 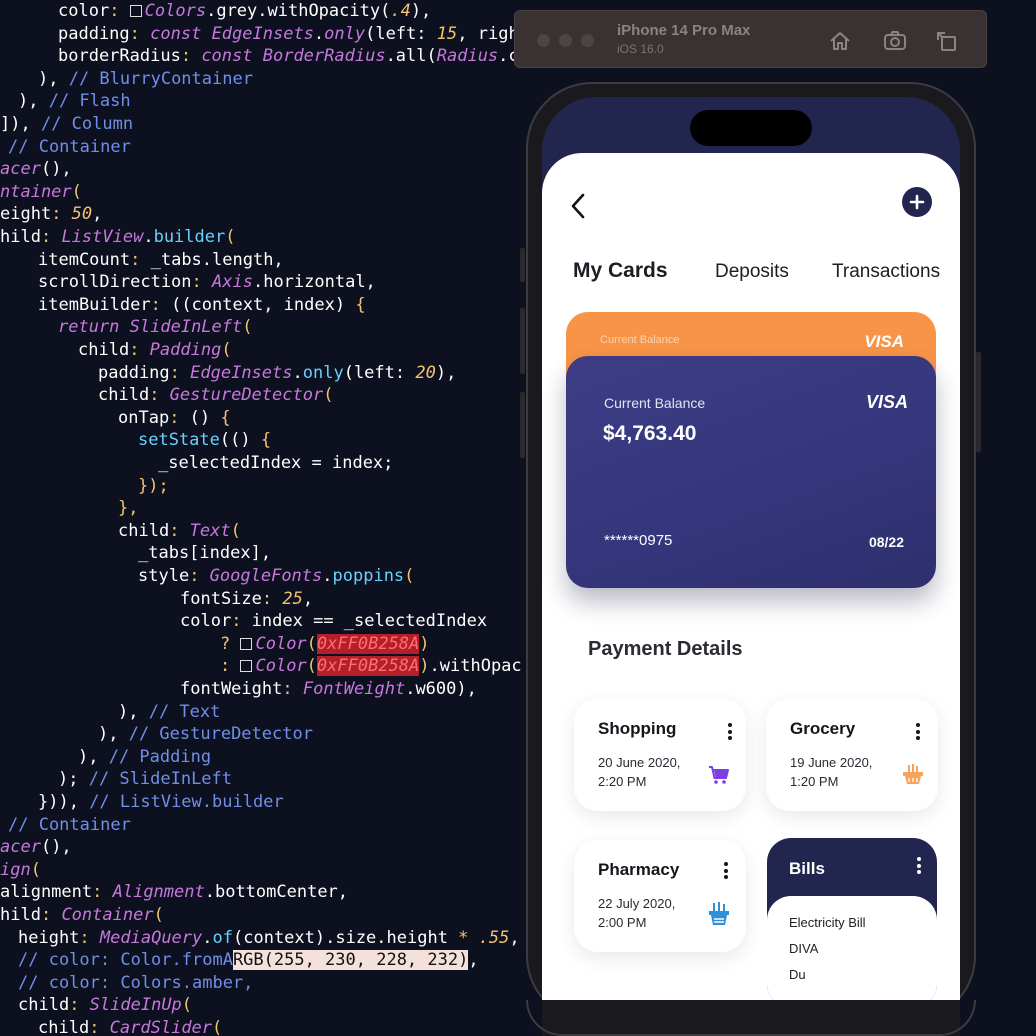 I want to click on code-line: ), // Flash, so click(x=74, y=101).